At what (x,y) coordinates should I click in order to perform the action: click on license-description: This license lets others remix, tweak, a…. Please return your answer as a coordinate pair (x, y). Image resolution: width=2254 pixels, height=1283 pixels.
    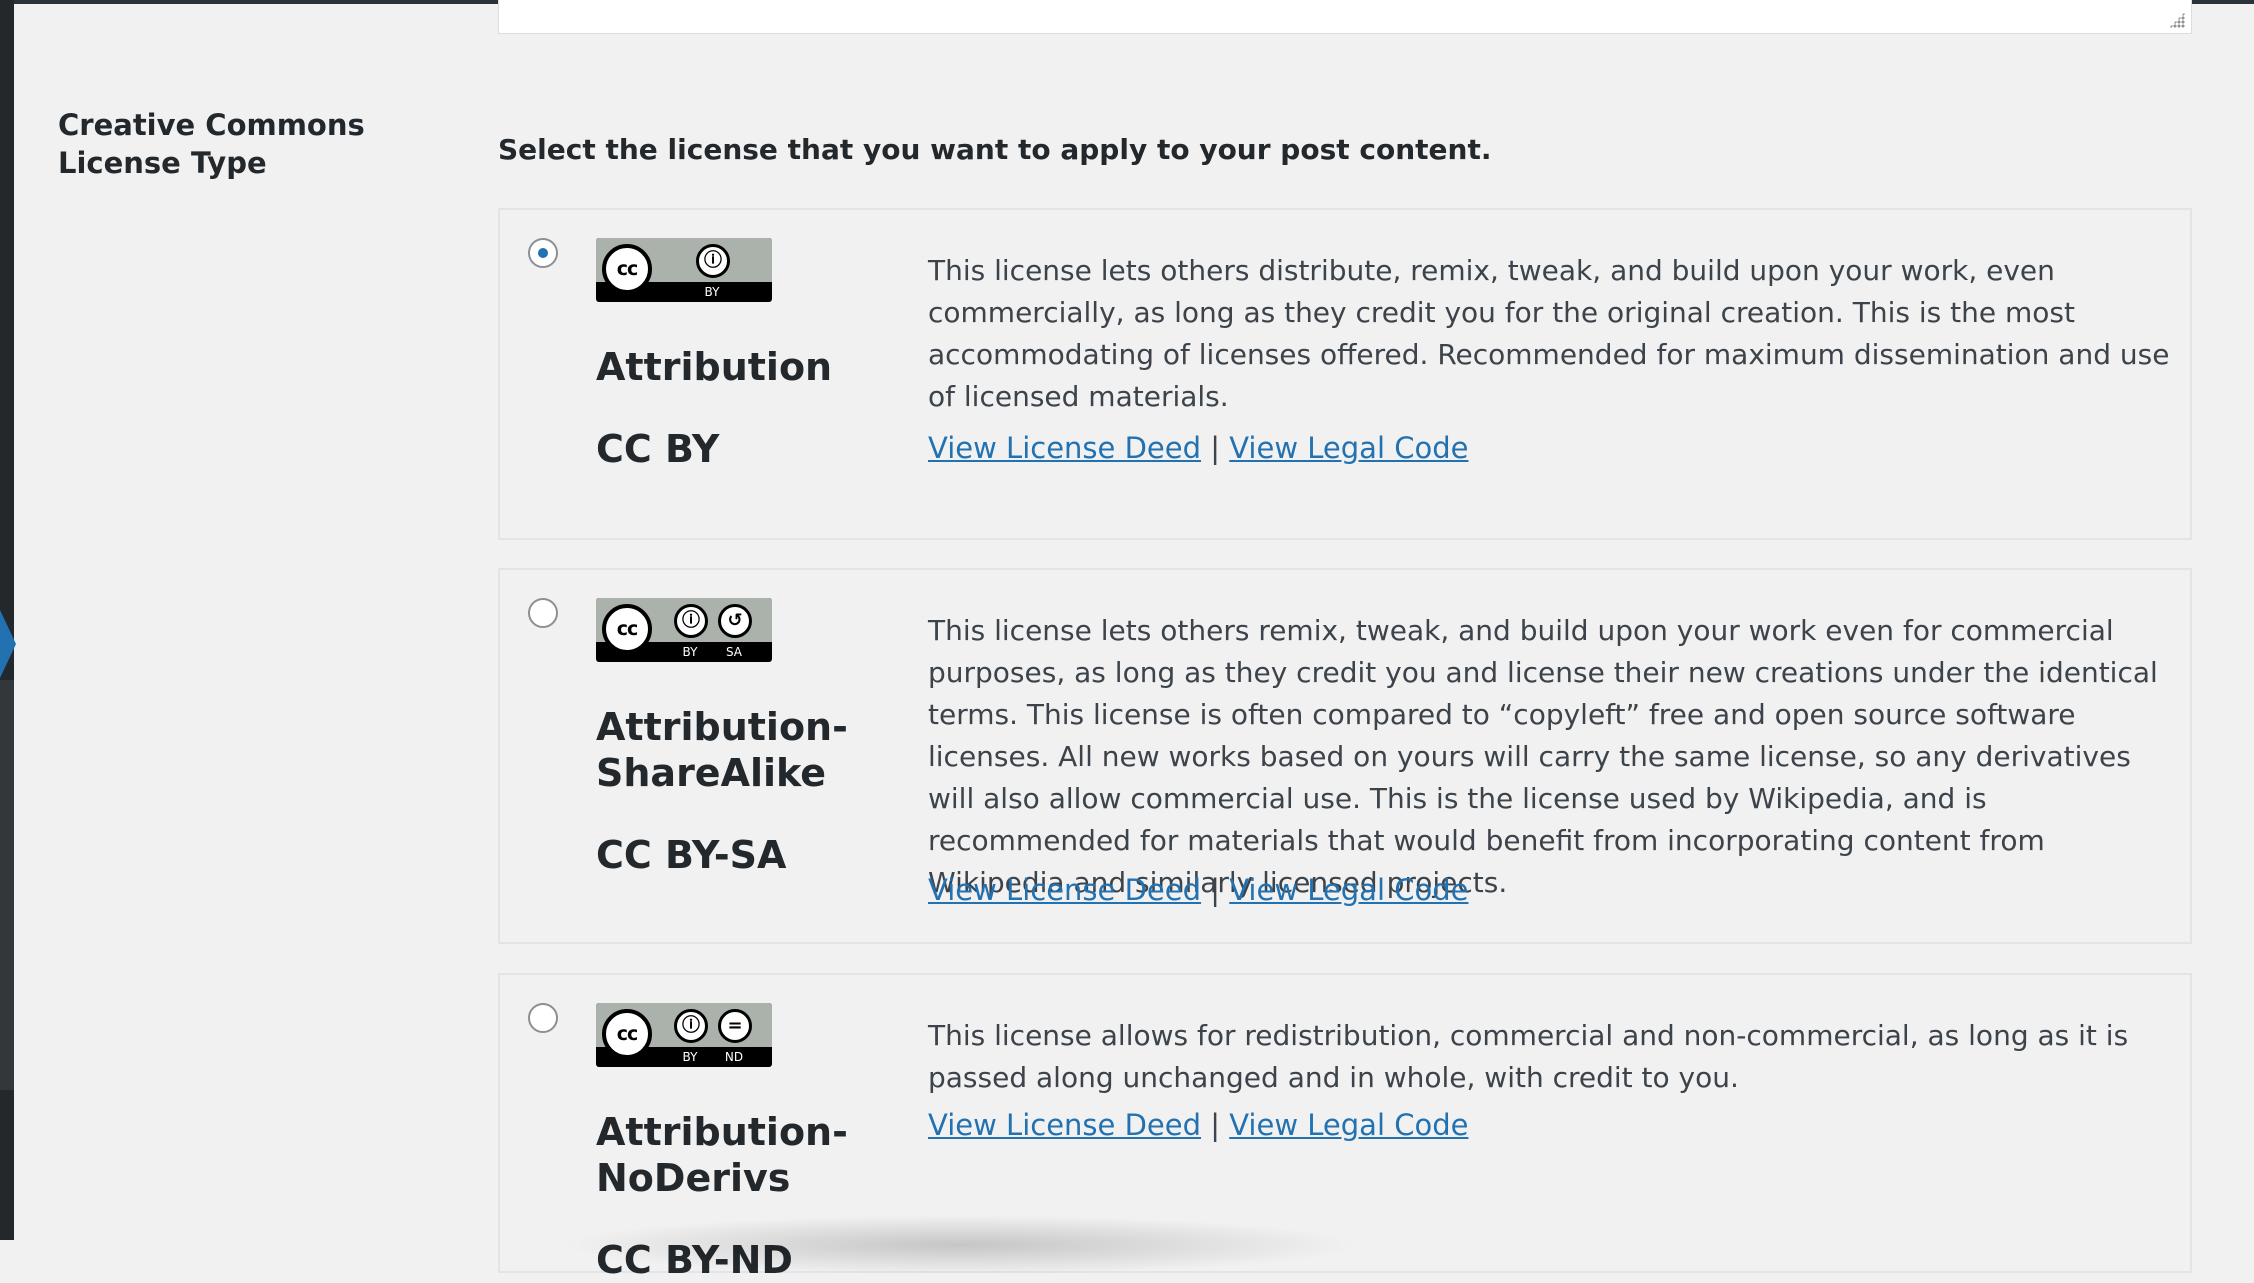
    Looking at the image, I should click on (1543, 756).